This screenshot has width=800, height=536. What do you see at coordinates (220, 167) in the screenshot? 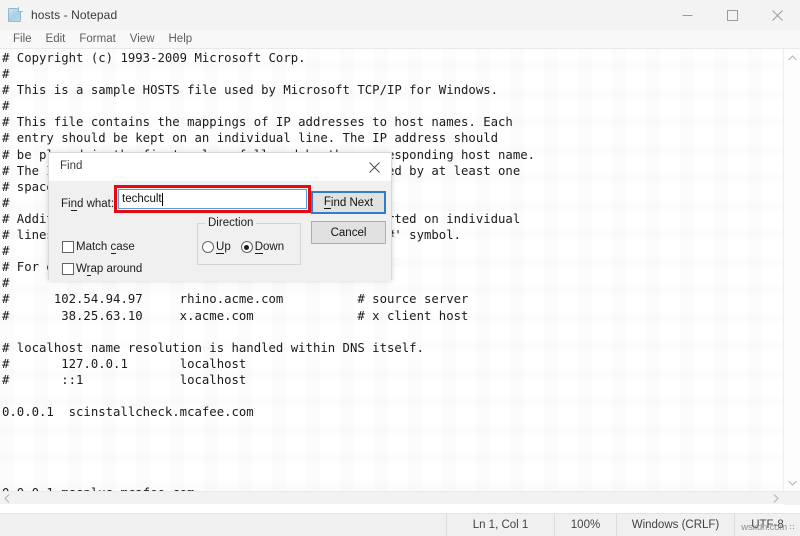
I see `find-dialog-title-bar: Find` at bounding box center [220, 167].